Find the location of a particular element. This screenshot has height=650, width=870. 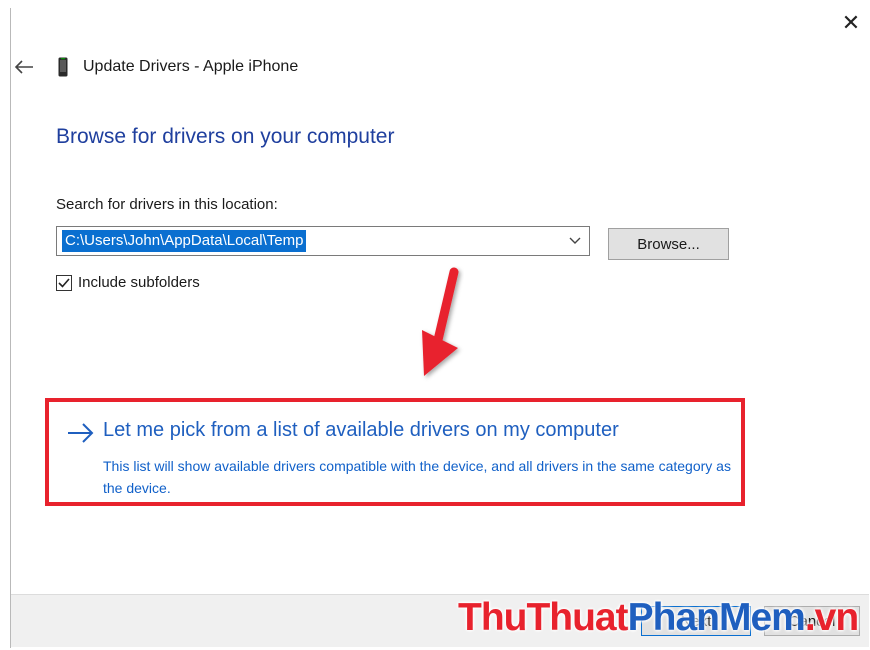

include-subfolders-label: Include subfolders is located at coordinates (139, 282).